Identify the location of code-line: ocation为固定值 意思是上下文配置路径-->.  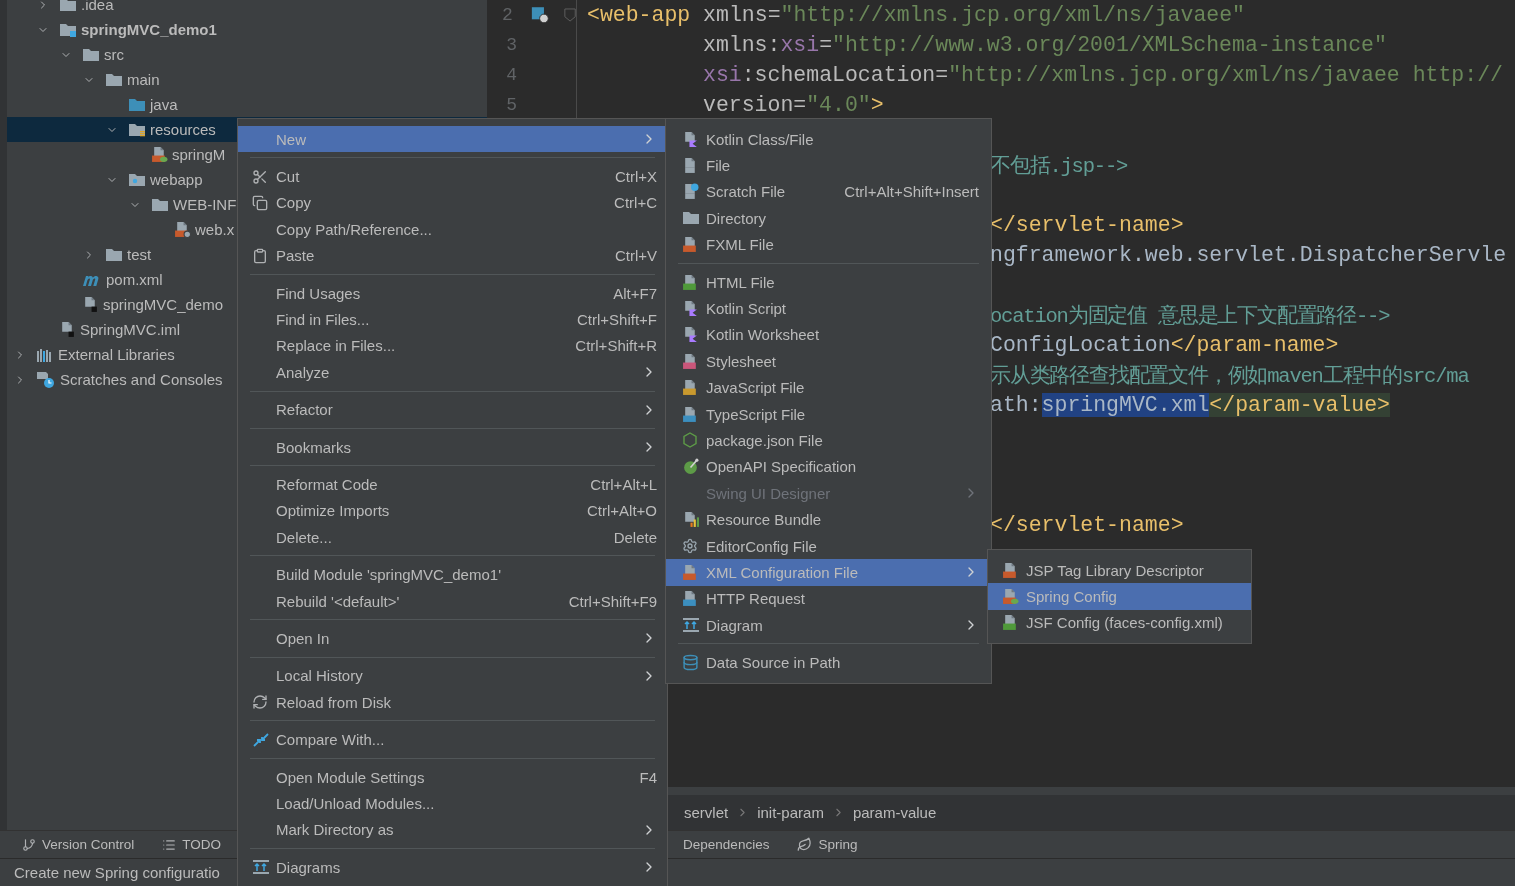
(1190, 316).